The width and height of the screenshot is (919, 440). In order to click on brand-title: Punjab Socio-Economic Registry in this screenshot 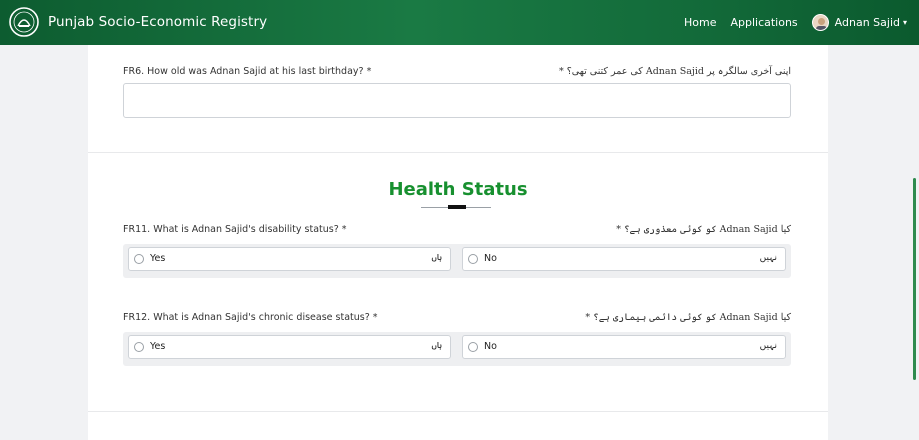, I will do `click(157, 22)`.